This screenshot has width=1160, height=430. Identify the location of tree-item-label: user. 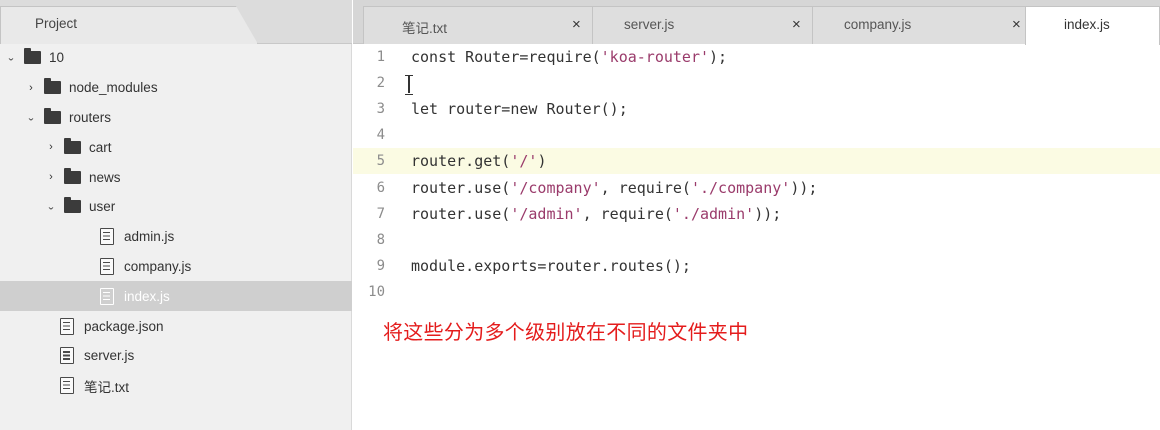
(102, 207).